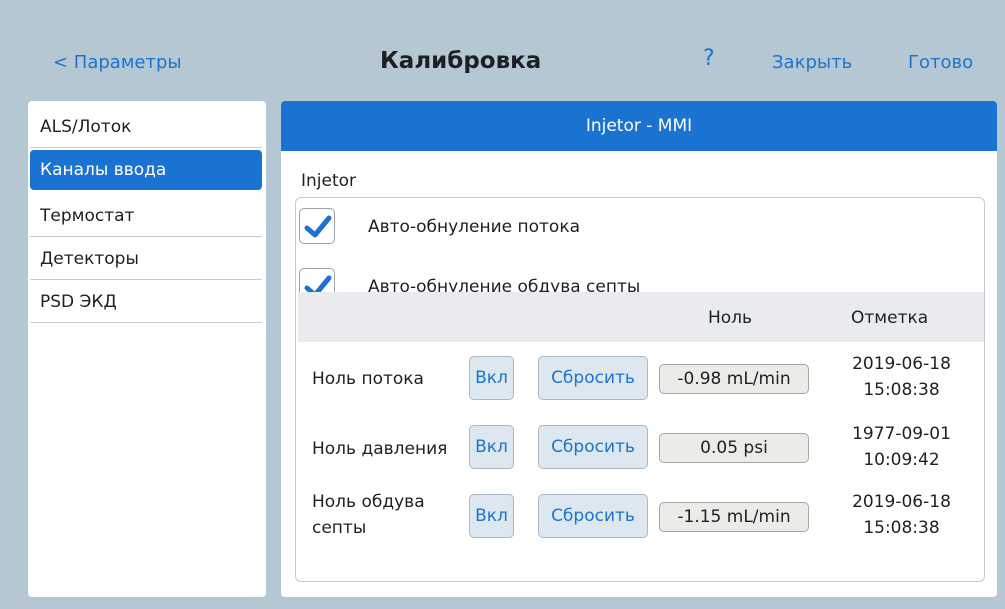  Describe the element at coordinates (146, 302) in the screenshot. I see `sidebar-item-psd: PSD ЭКД` at that location.